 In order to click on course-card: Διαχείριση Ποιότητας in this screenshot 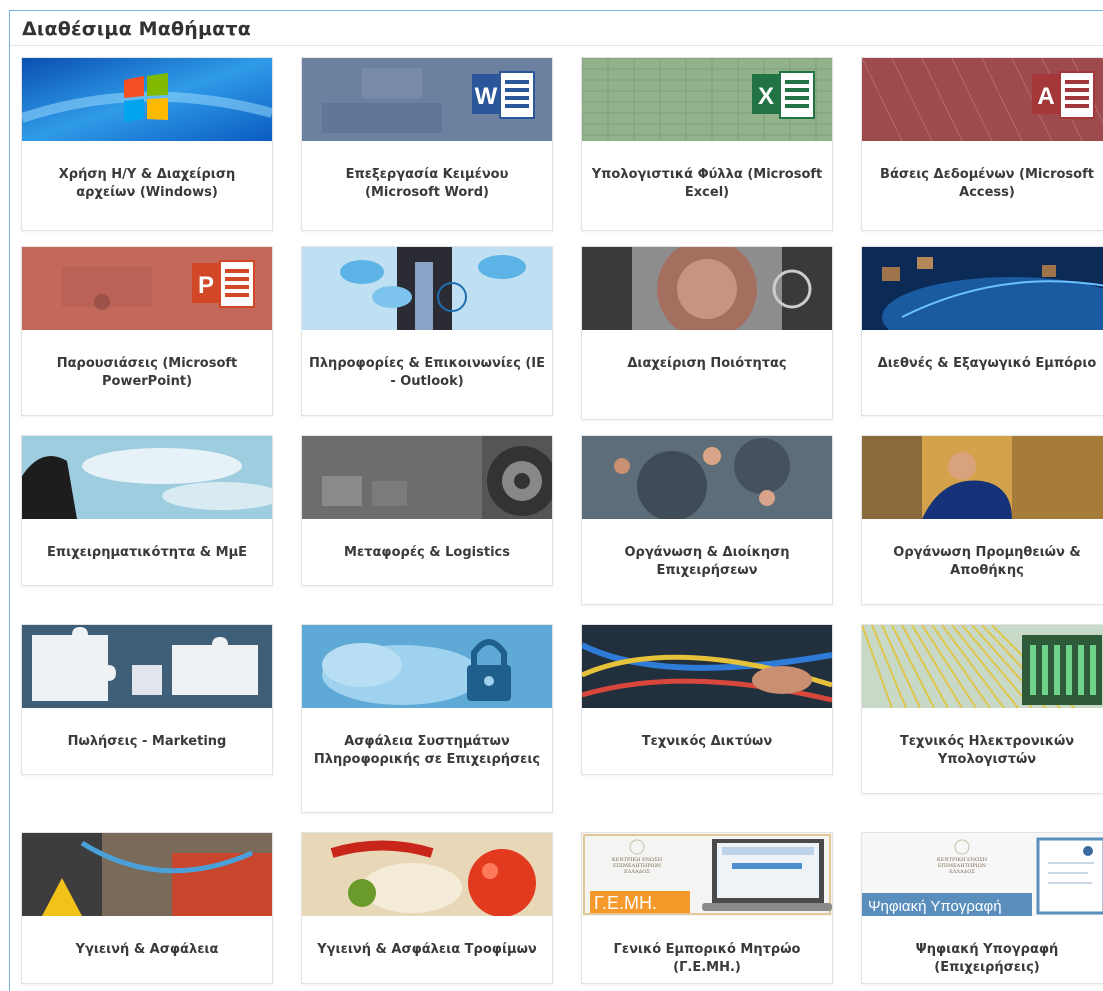, I will do `click(707, 333)`.